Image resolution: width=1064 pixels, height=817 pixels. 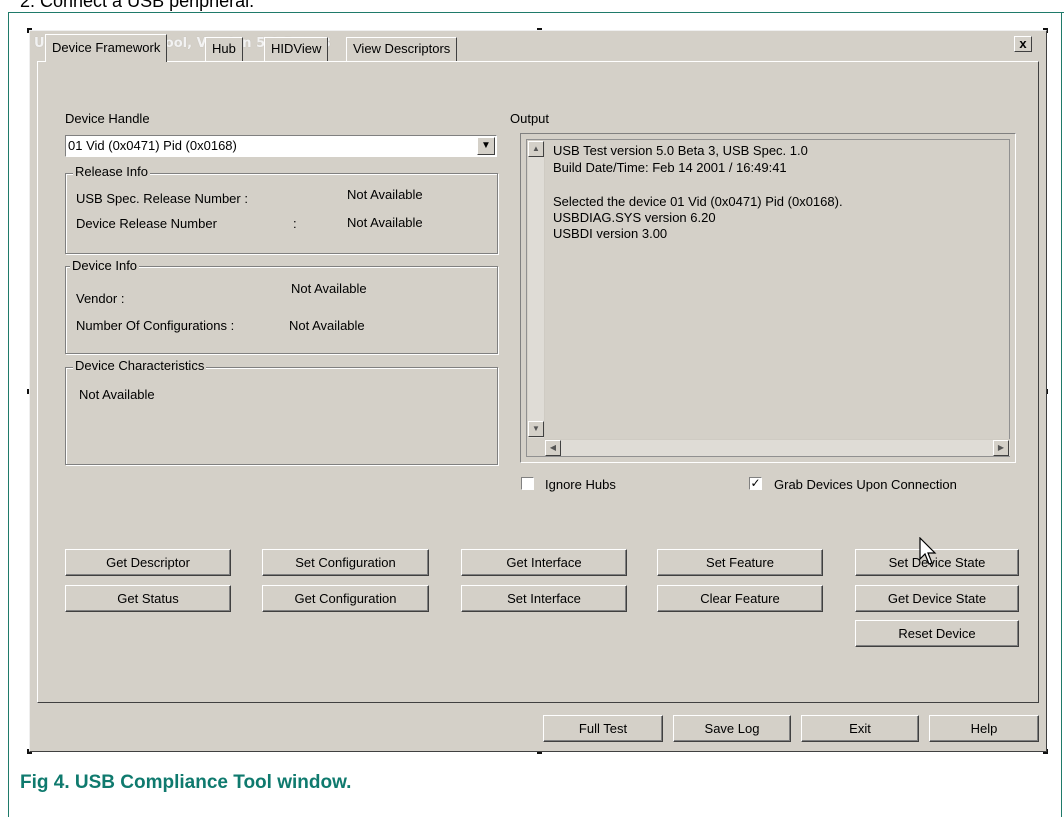 I want to click on arrow-right-icon: ▶, so click(x=1001, y=448).